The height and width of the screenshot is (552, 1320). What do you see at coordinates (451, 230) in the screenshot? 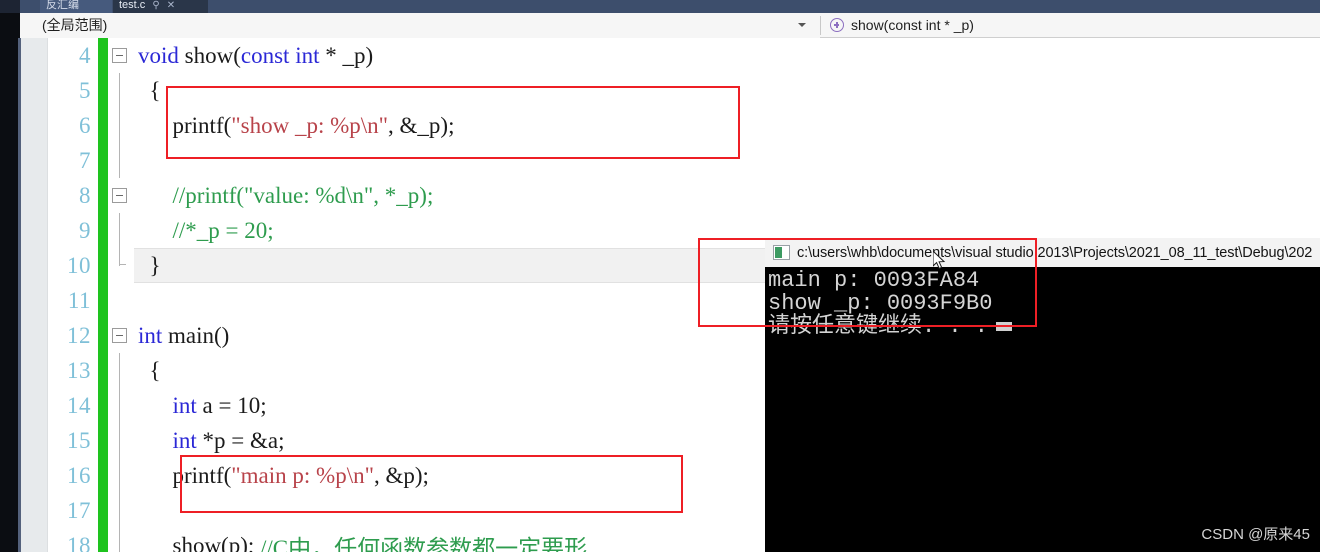
I see `code-text: //*_p = 20;` at bounding box center [451, 230].